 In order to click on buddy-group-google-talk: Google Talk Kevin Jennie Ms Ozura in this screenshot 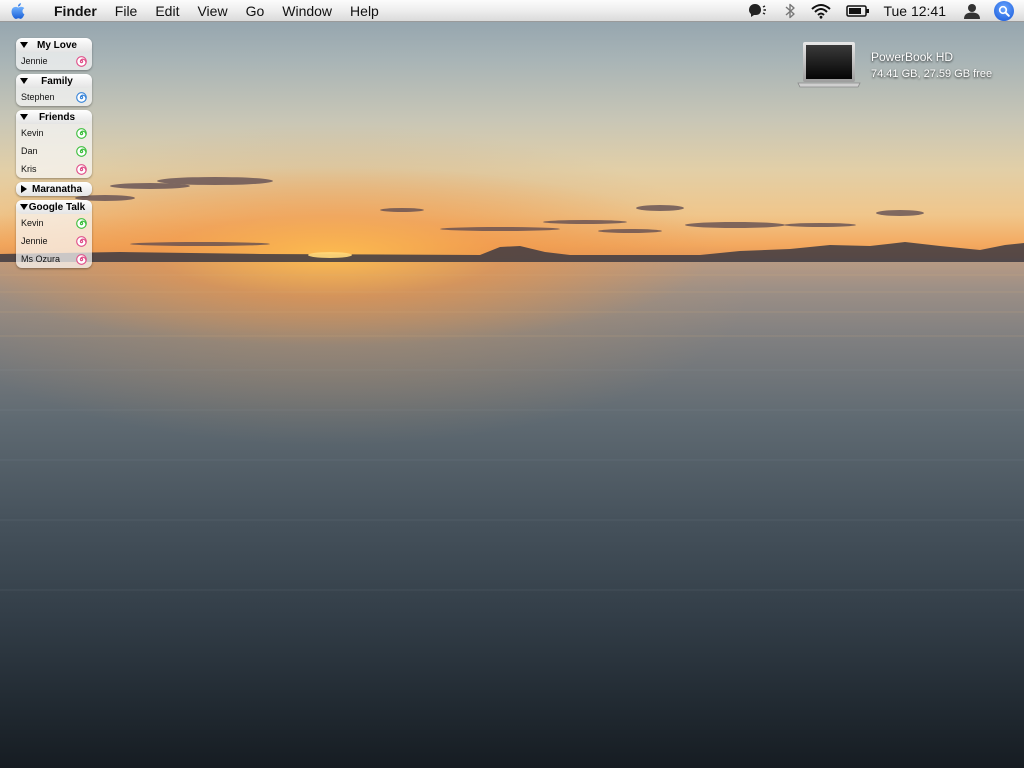, I will do `click(54, 234)`.